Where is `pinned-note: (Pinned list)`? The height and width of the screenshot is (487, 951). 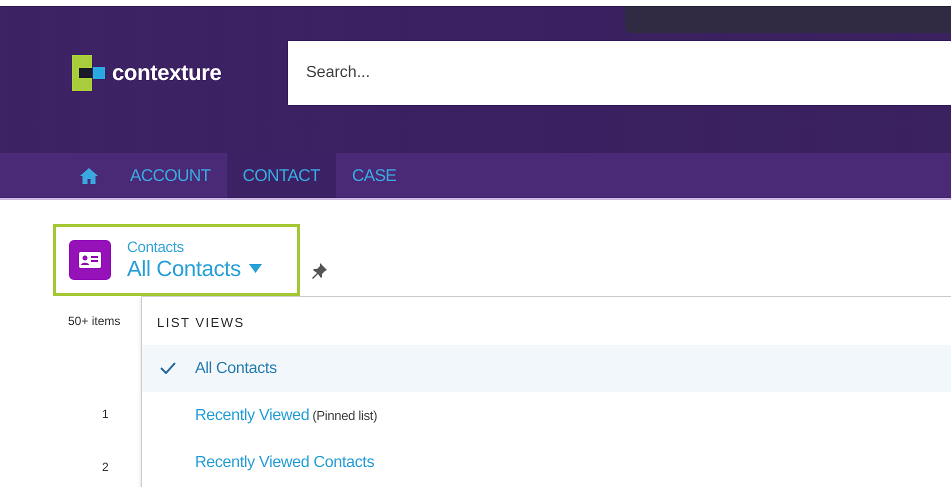
pinned-note: (Pinned list) is located at coordinates (345, 415).